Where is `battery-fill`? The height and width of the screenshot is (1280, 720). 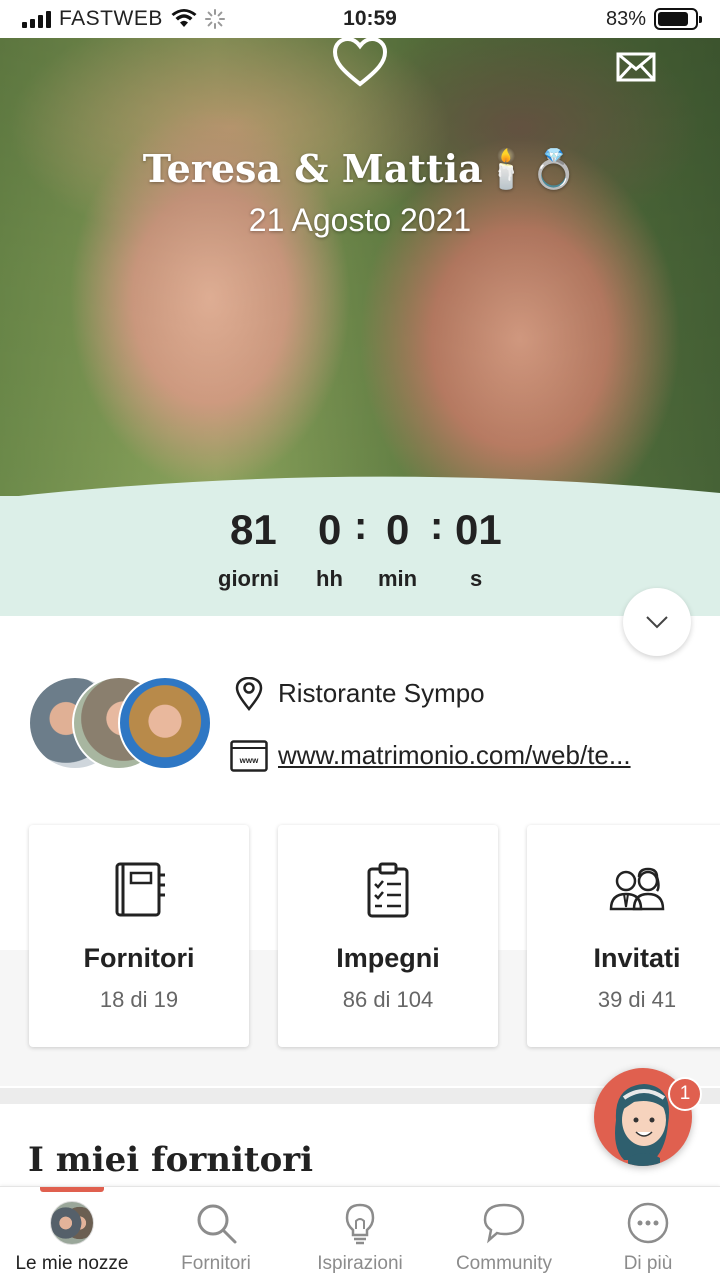 battery-fill is located at coordinates (673, 19).